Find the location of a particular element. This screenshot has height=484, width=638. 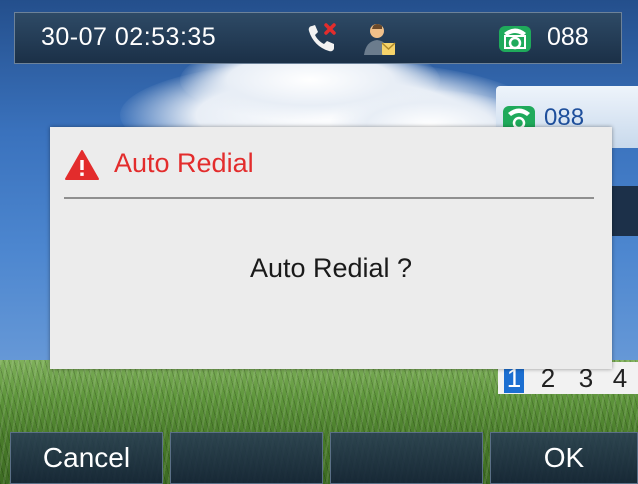

cancel-button: Cancel is located at coordinates (86, 458).